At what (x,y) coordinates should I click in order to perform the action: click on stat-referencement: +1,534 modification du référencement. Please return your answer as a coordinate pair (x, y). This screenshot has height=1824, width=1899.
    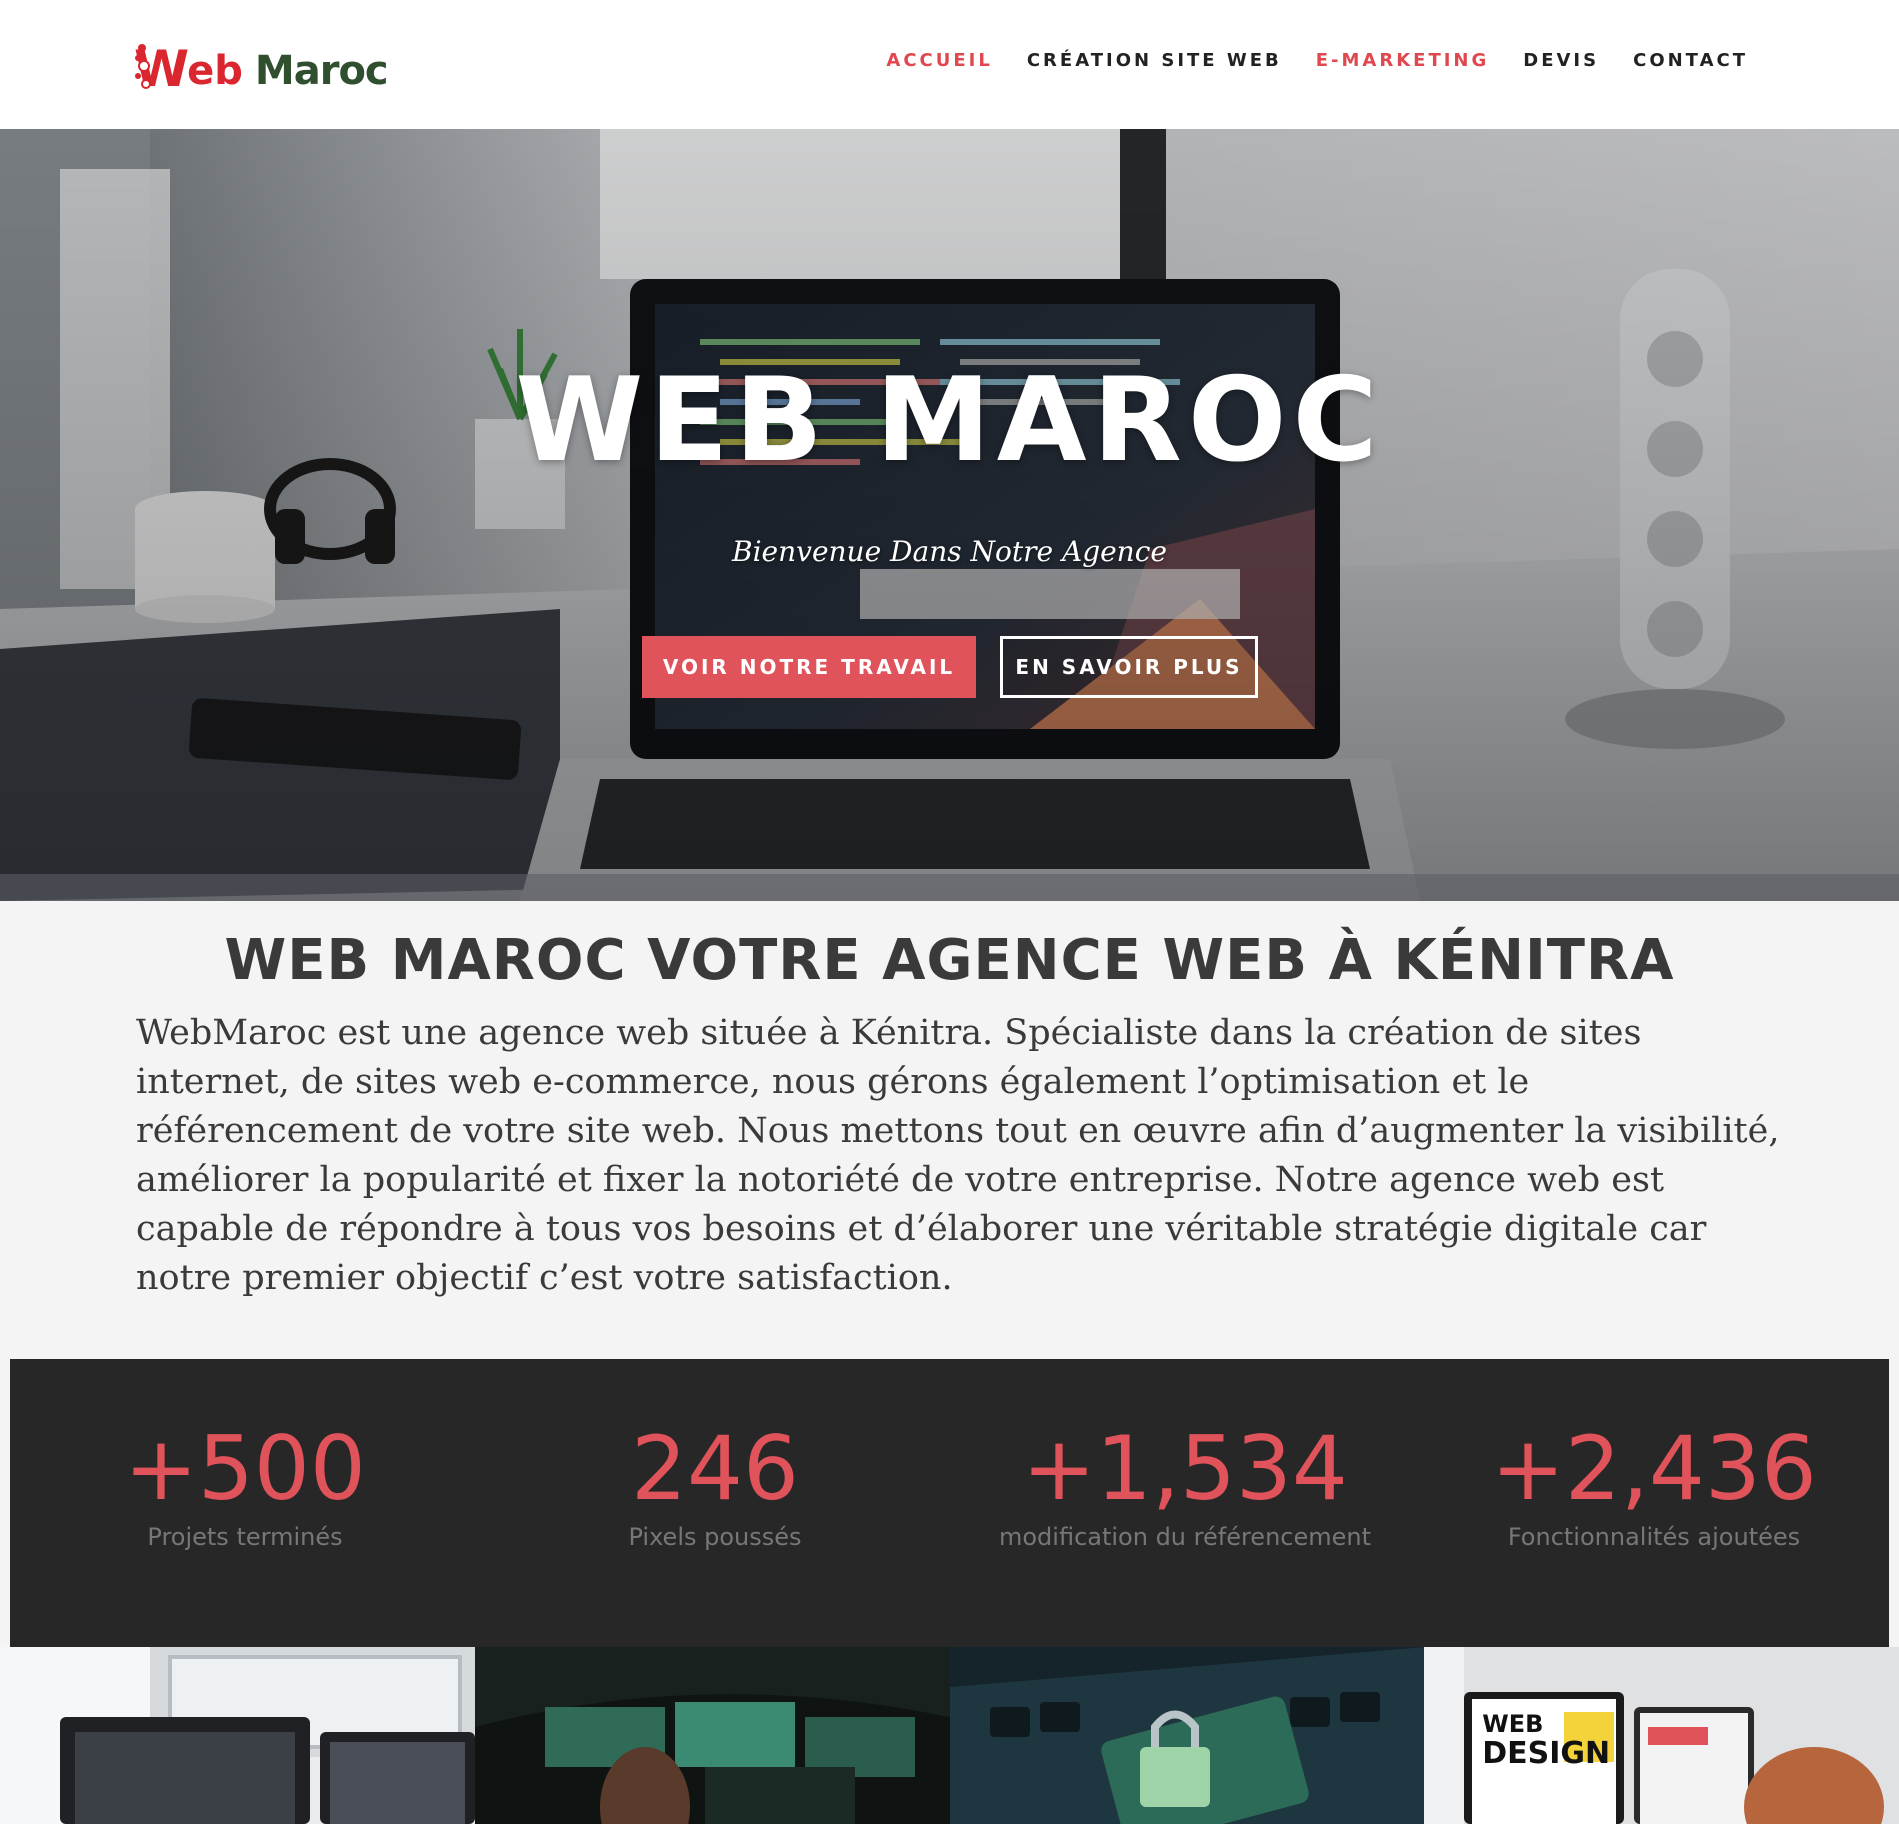
    Looking at the image, I should click on (1185, 1484).